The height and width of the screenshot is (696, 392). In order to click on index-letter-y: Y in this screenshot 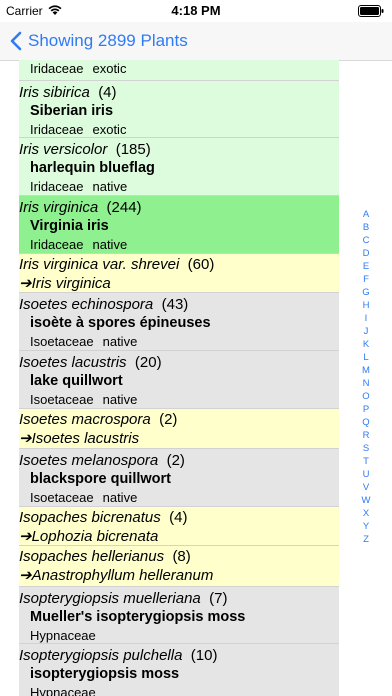, I will do `click(366, 526)`.